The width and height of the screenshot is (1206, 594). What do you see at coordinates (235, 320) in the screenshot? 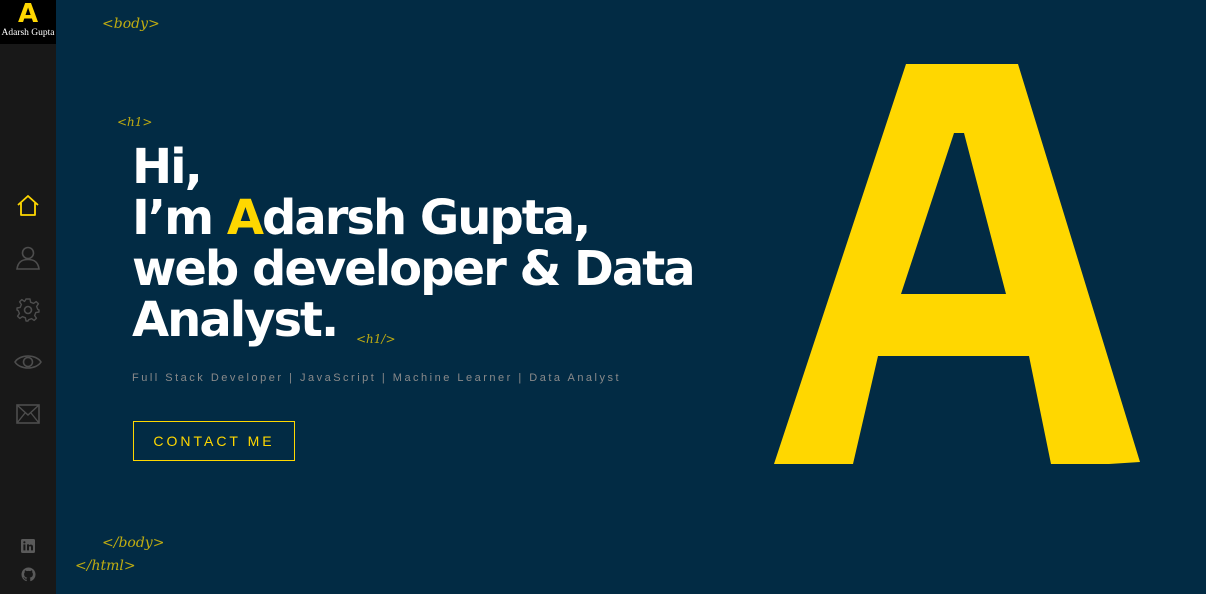
I see `headline-line-role-end: Analyst.` at bounding box center [235, 320].